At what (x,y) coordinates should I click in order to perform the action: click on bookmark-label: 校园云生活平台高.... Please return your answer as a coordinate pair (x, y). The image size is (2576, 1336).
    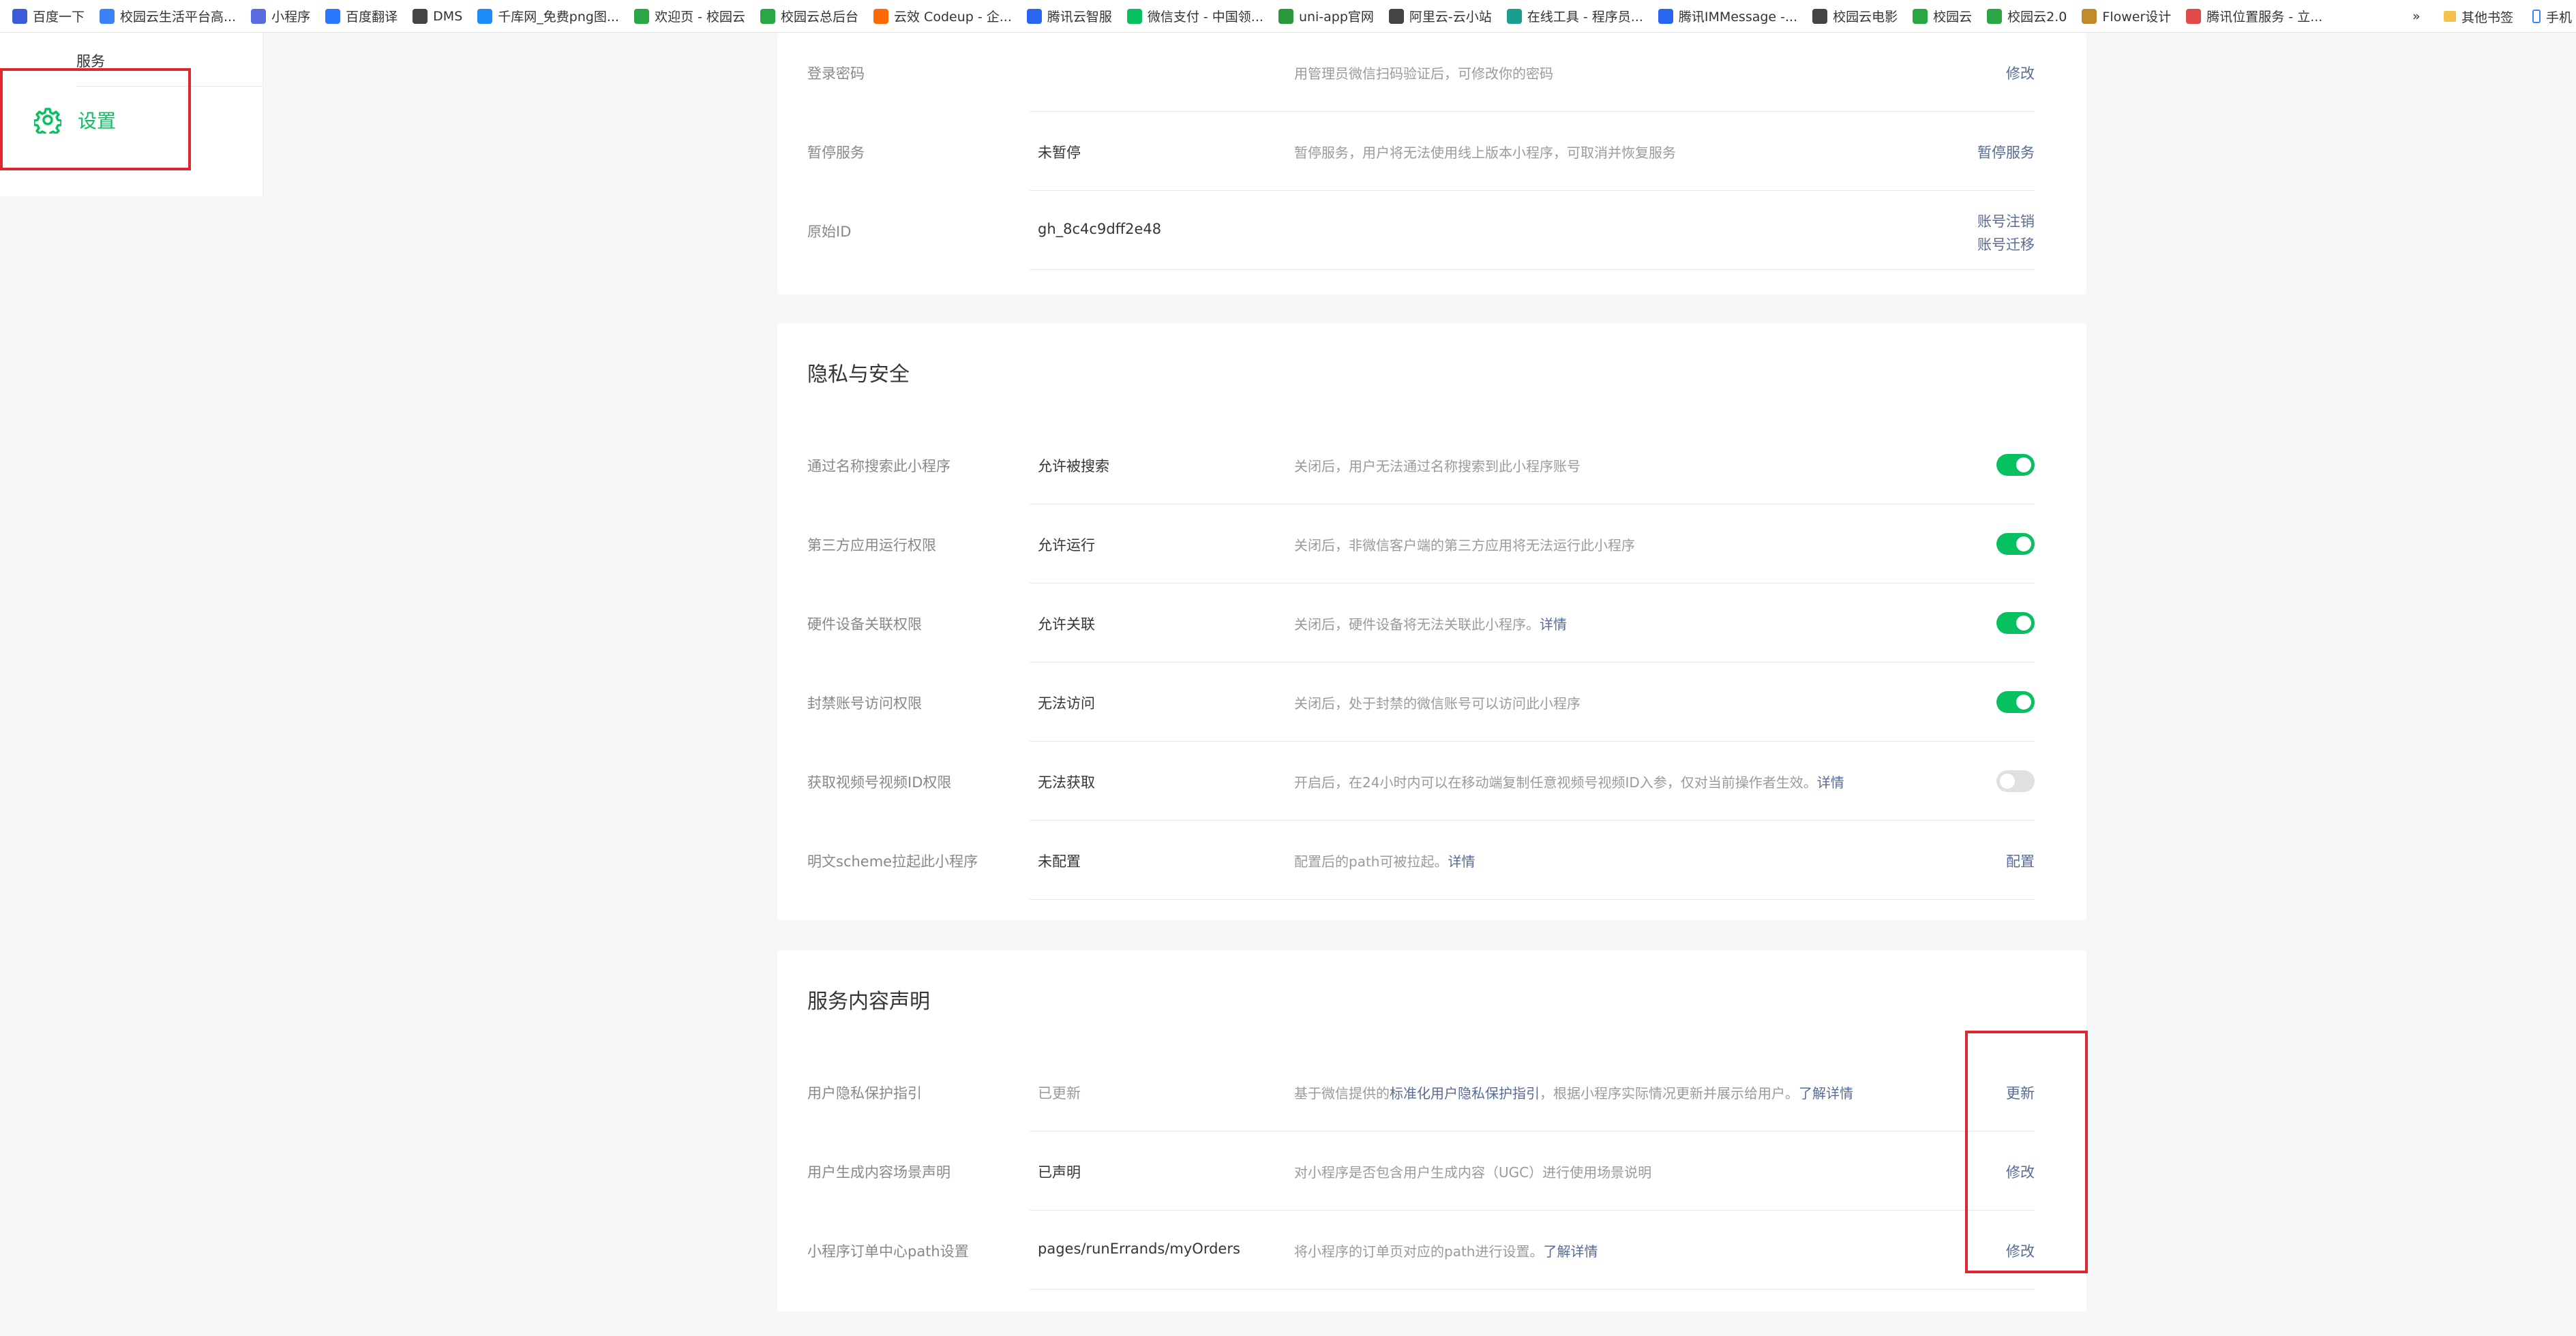
    Looking at the image, I should click on (178, 17).